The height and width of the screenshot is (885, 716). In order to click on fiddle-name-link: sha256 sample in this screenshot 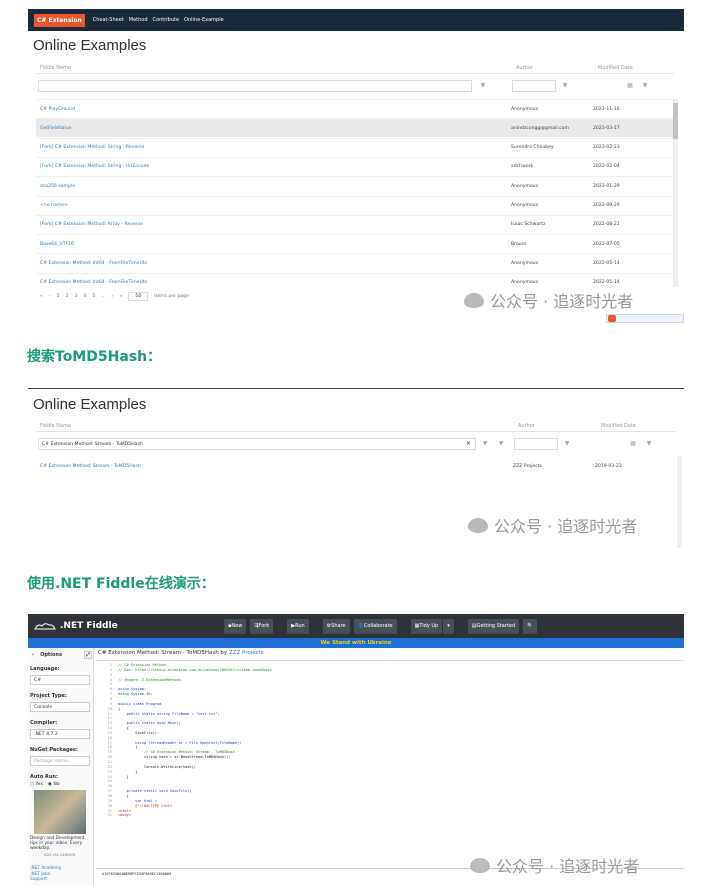, I will do `click(273, 186)`.